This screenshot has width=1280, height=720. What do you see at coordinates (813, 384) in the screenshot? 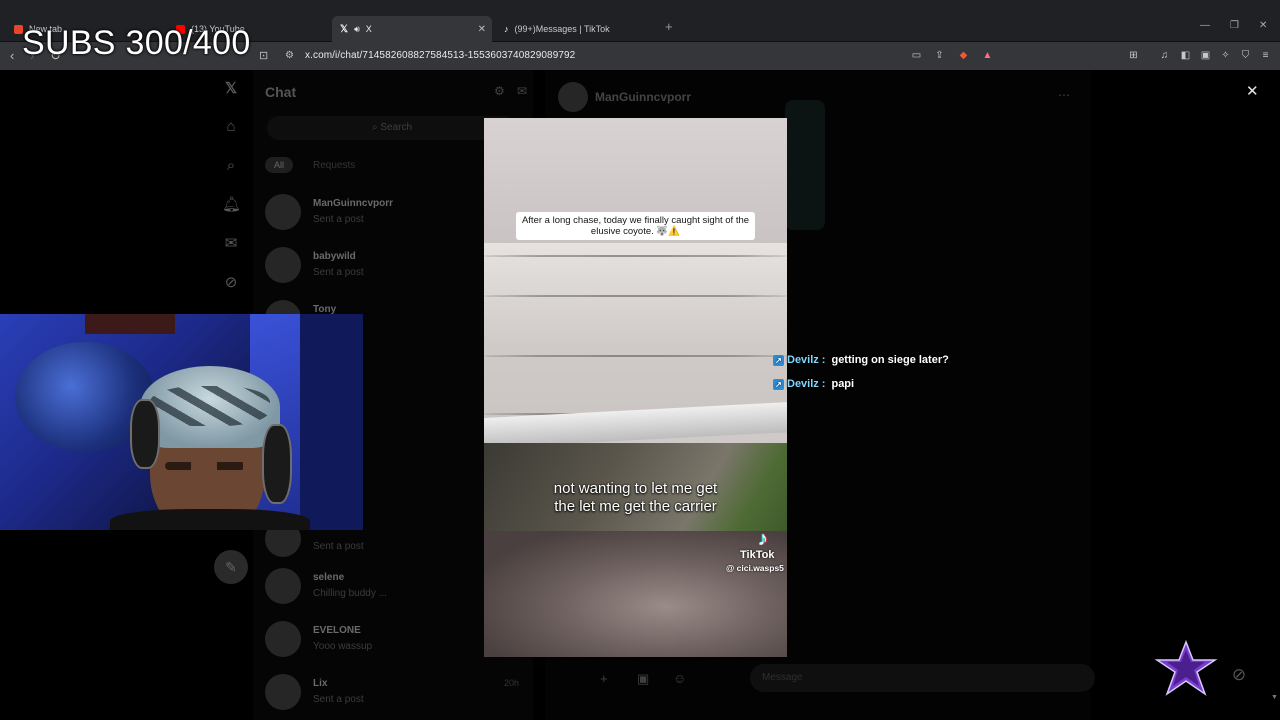
I see `stream-chat-message: ↗ Devilz: papi` at bounding box center [813, 384].